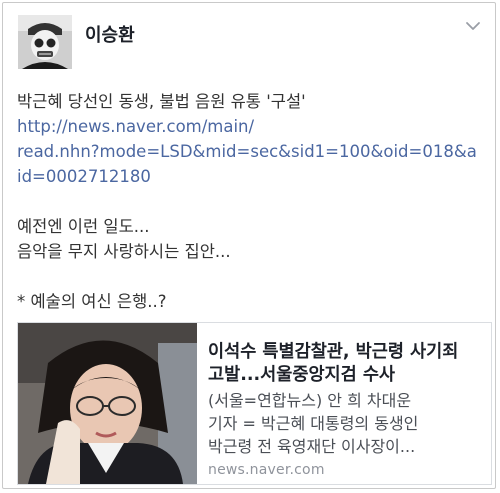 The height and width of the screenshot is (493, 500). I want to click on link-preview-description: 기자 = 박근혜 대통령의 동생인, so click(313, 423).